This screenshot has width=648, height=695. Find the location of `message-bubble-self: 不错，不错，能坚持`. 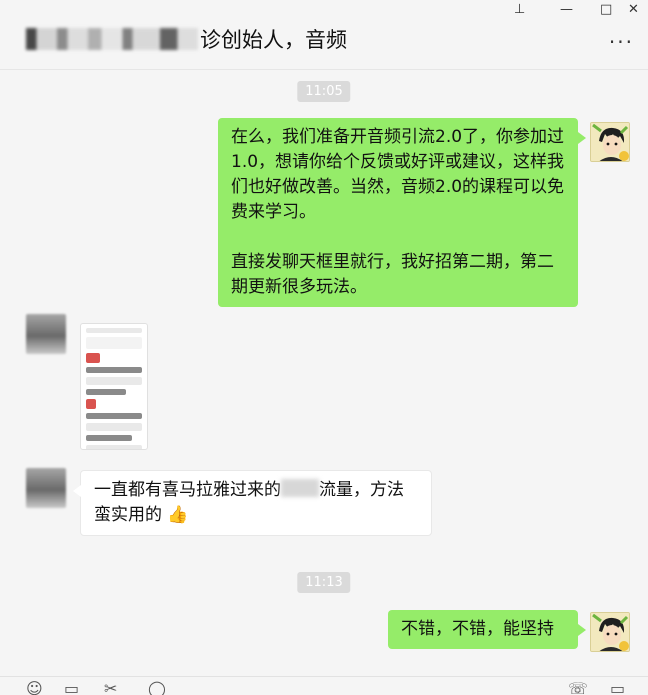

message-bubble-self: 不错，不错，能坚持 is located at coordinates (487, 629).